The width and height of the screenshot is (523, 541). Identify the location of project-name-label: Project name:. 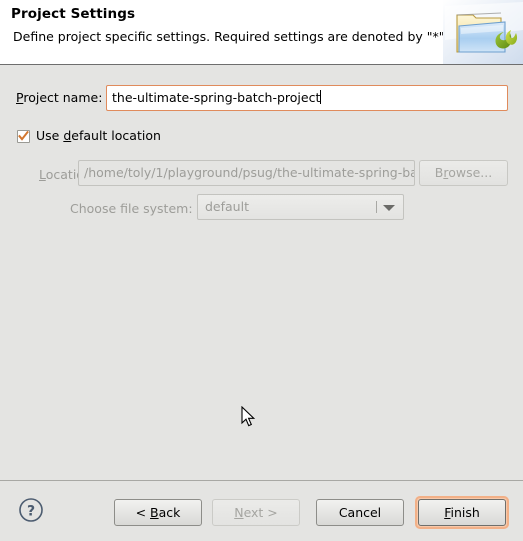
(59, 97).